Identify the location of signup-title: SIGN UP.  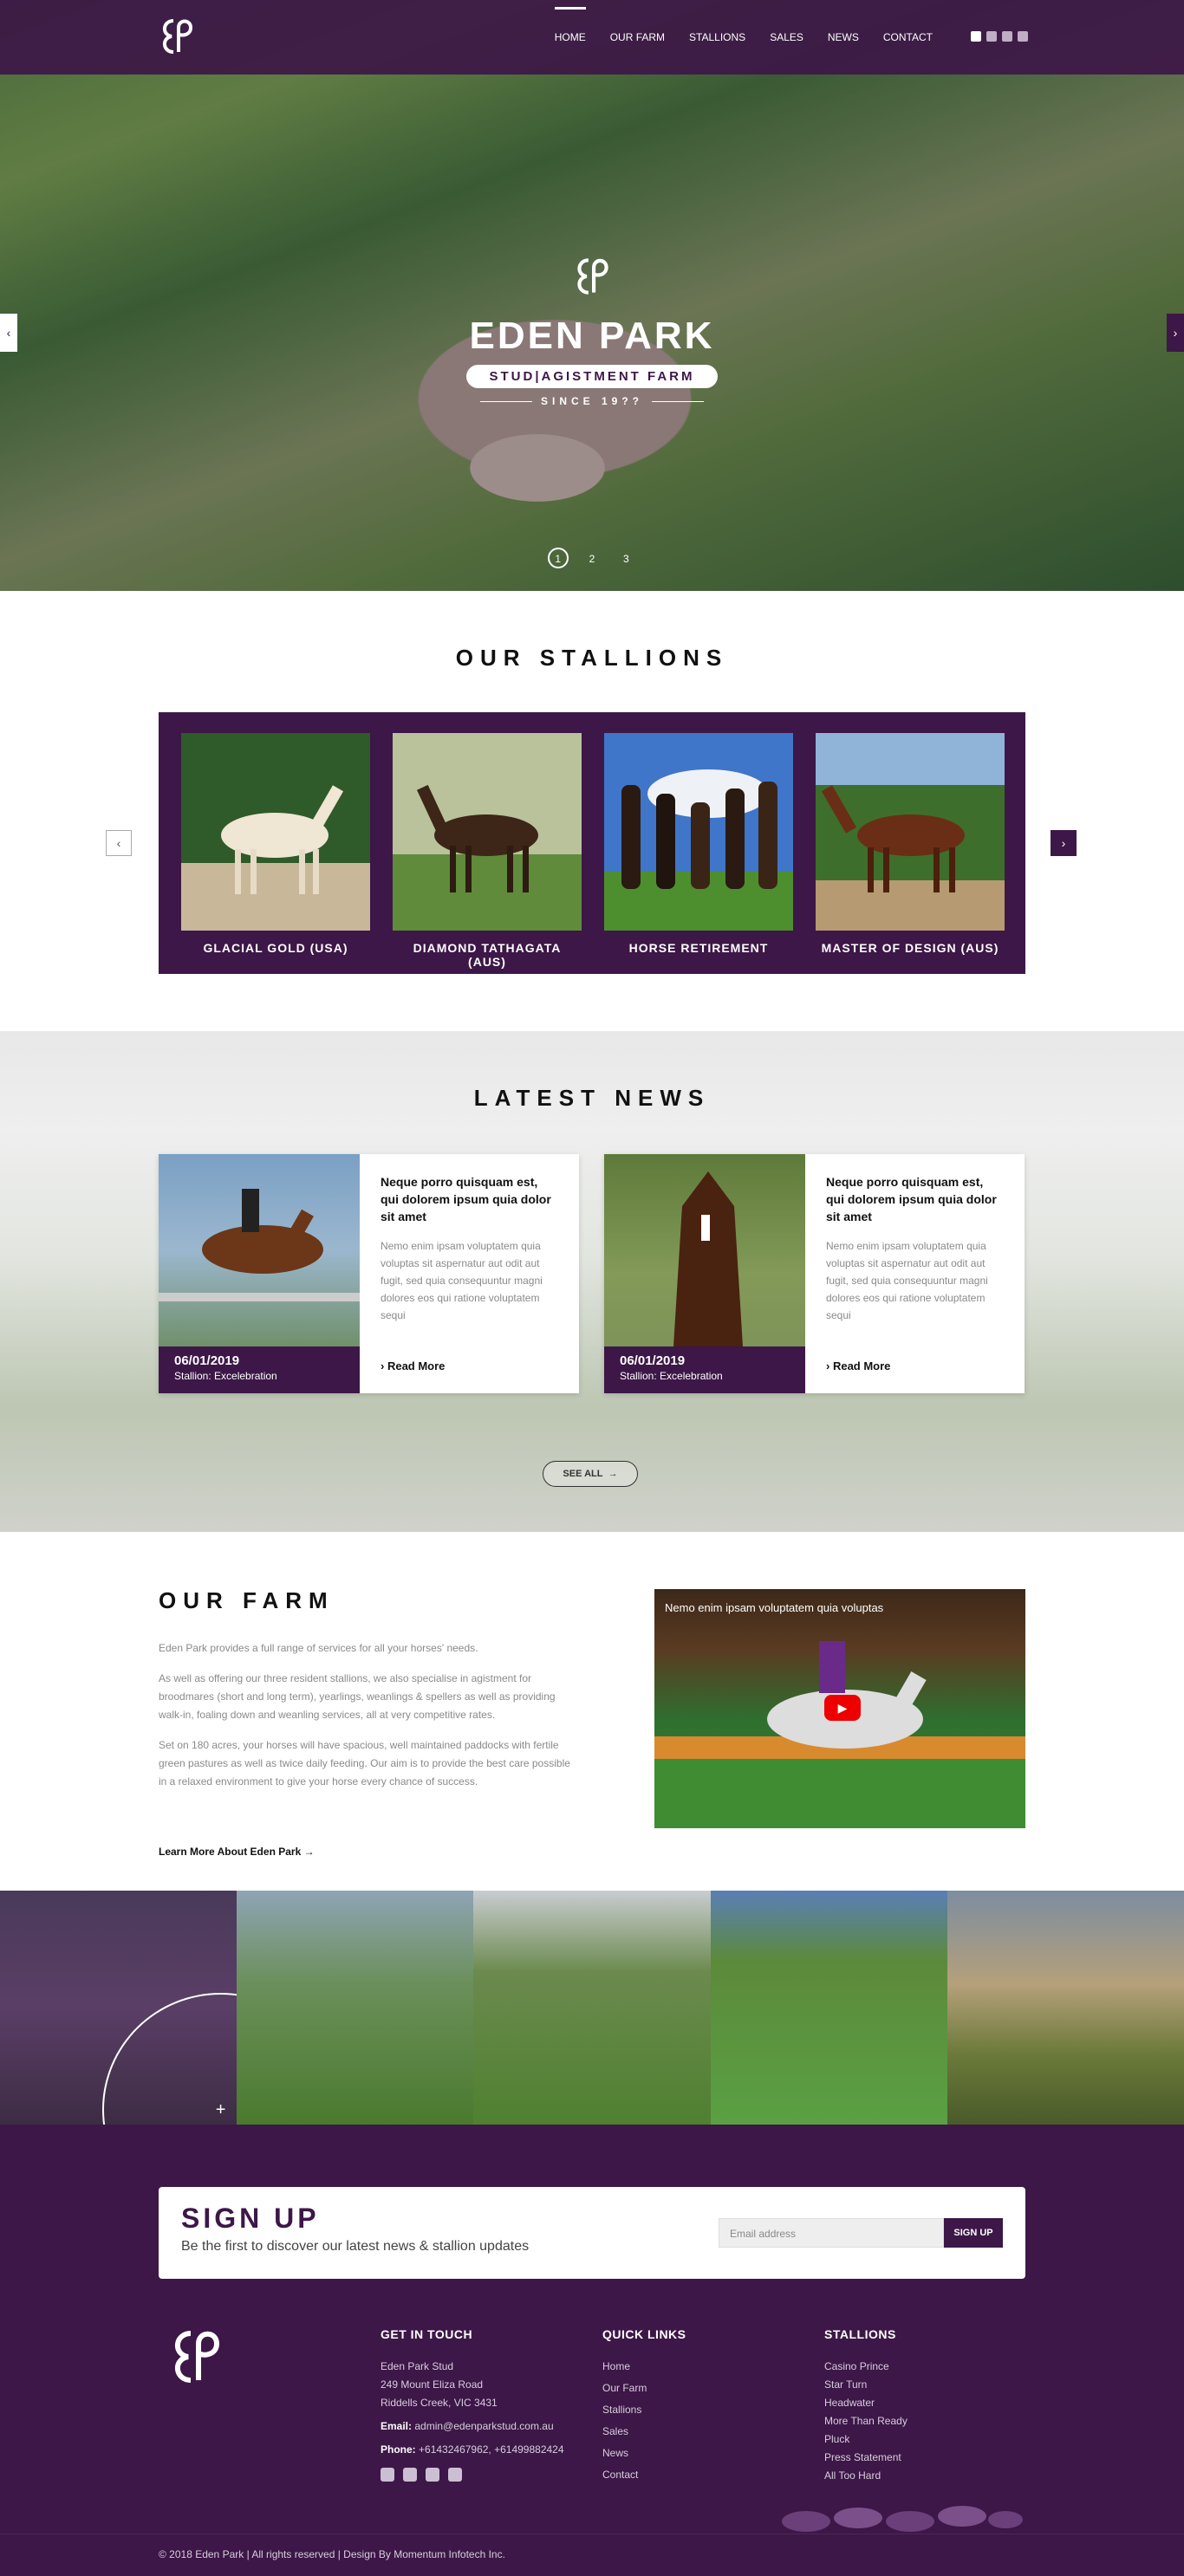
(251, 2219).